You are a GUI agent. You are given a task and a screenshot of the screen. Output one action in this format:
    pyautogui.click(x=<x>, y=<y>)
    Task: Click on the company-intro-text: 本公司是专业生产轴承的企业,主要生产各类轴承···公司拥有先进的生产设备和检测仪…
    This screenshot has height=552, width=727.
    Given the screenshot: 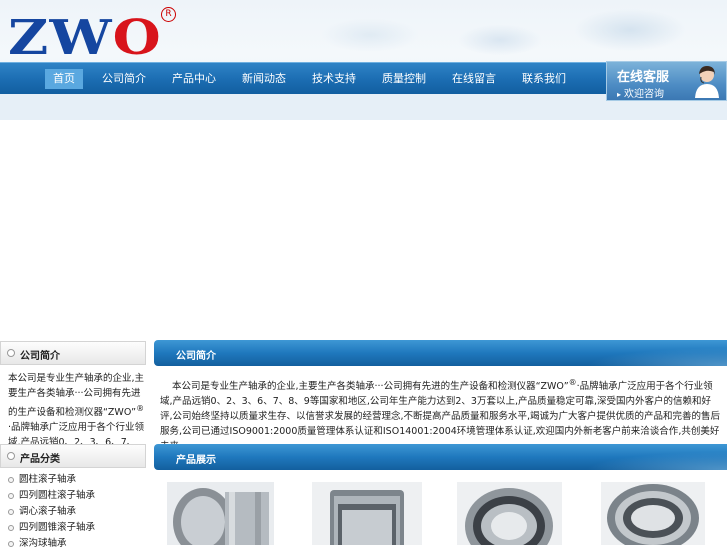 What is the action you would take?
    pyautogui.click(x=440, y=415)
    